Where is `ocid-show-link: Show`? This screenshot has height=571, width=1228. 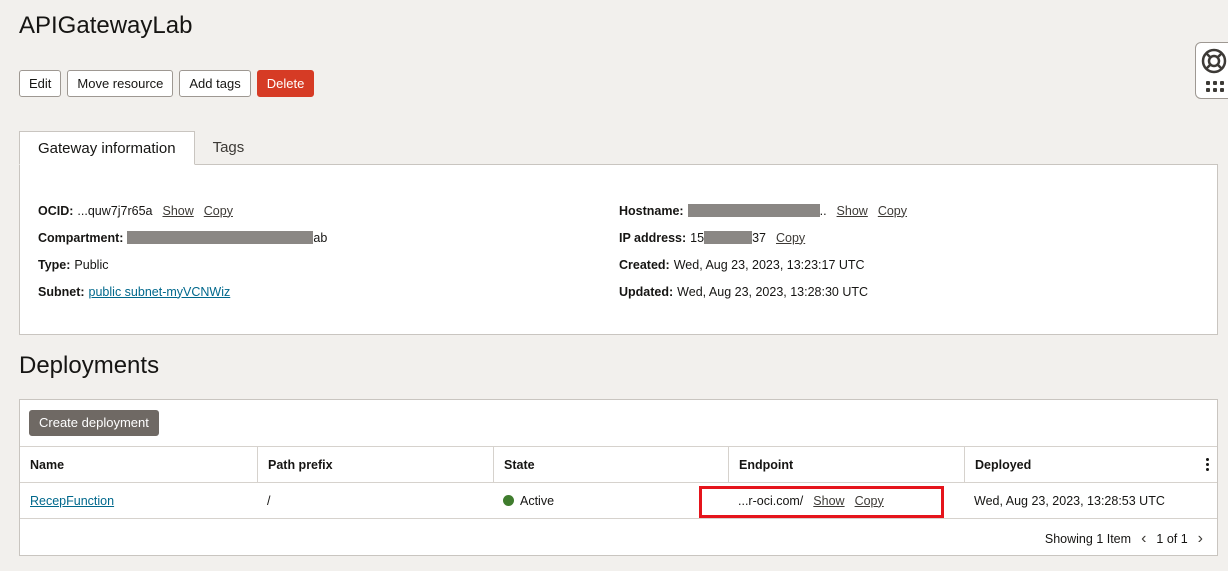
ocid-show-link: Show is located at coordinates (177, 211).